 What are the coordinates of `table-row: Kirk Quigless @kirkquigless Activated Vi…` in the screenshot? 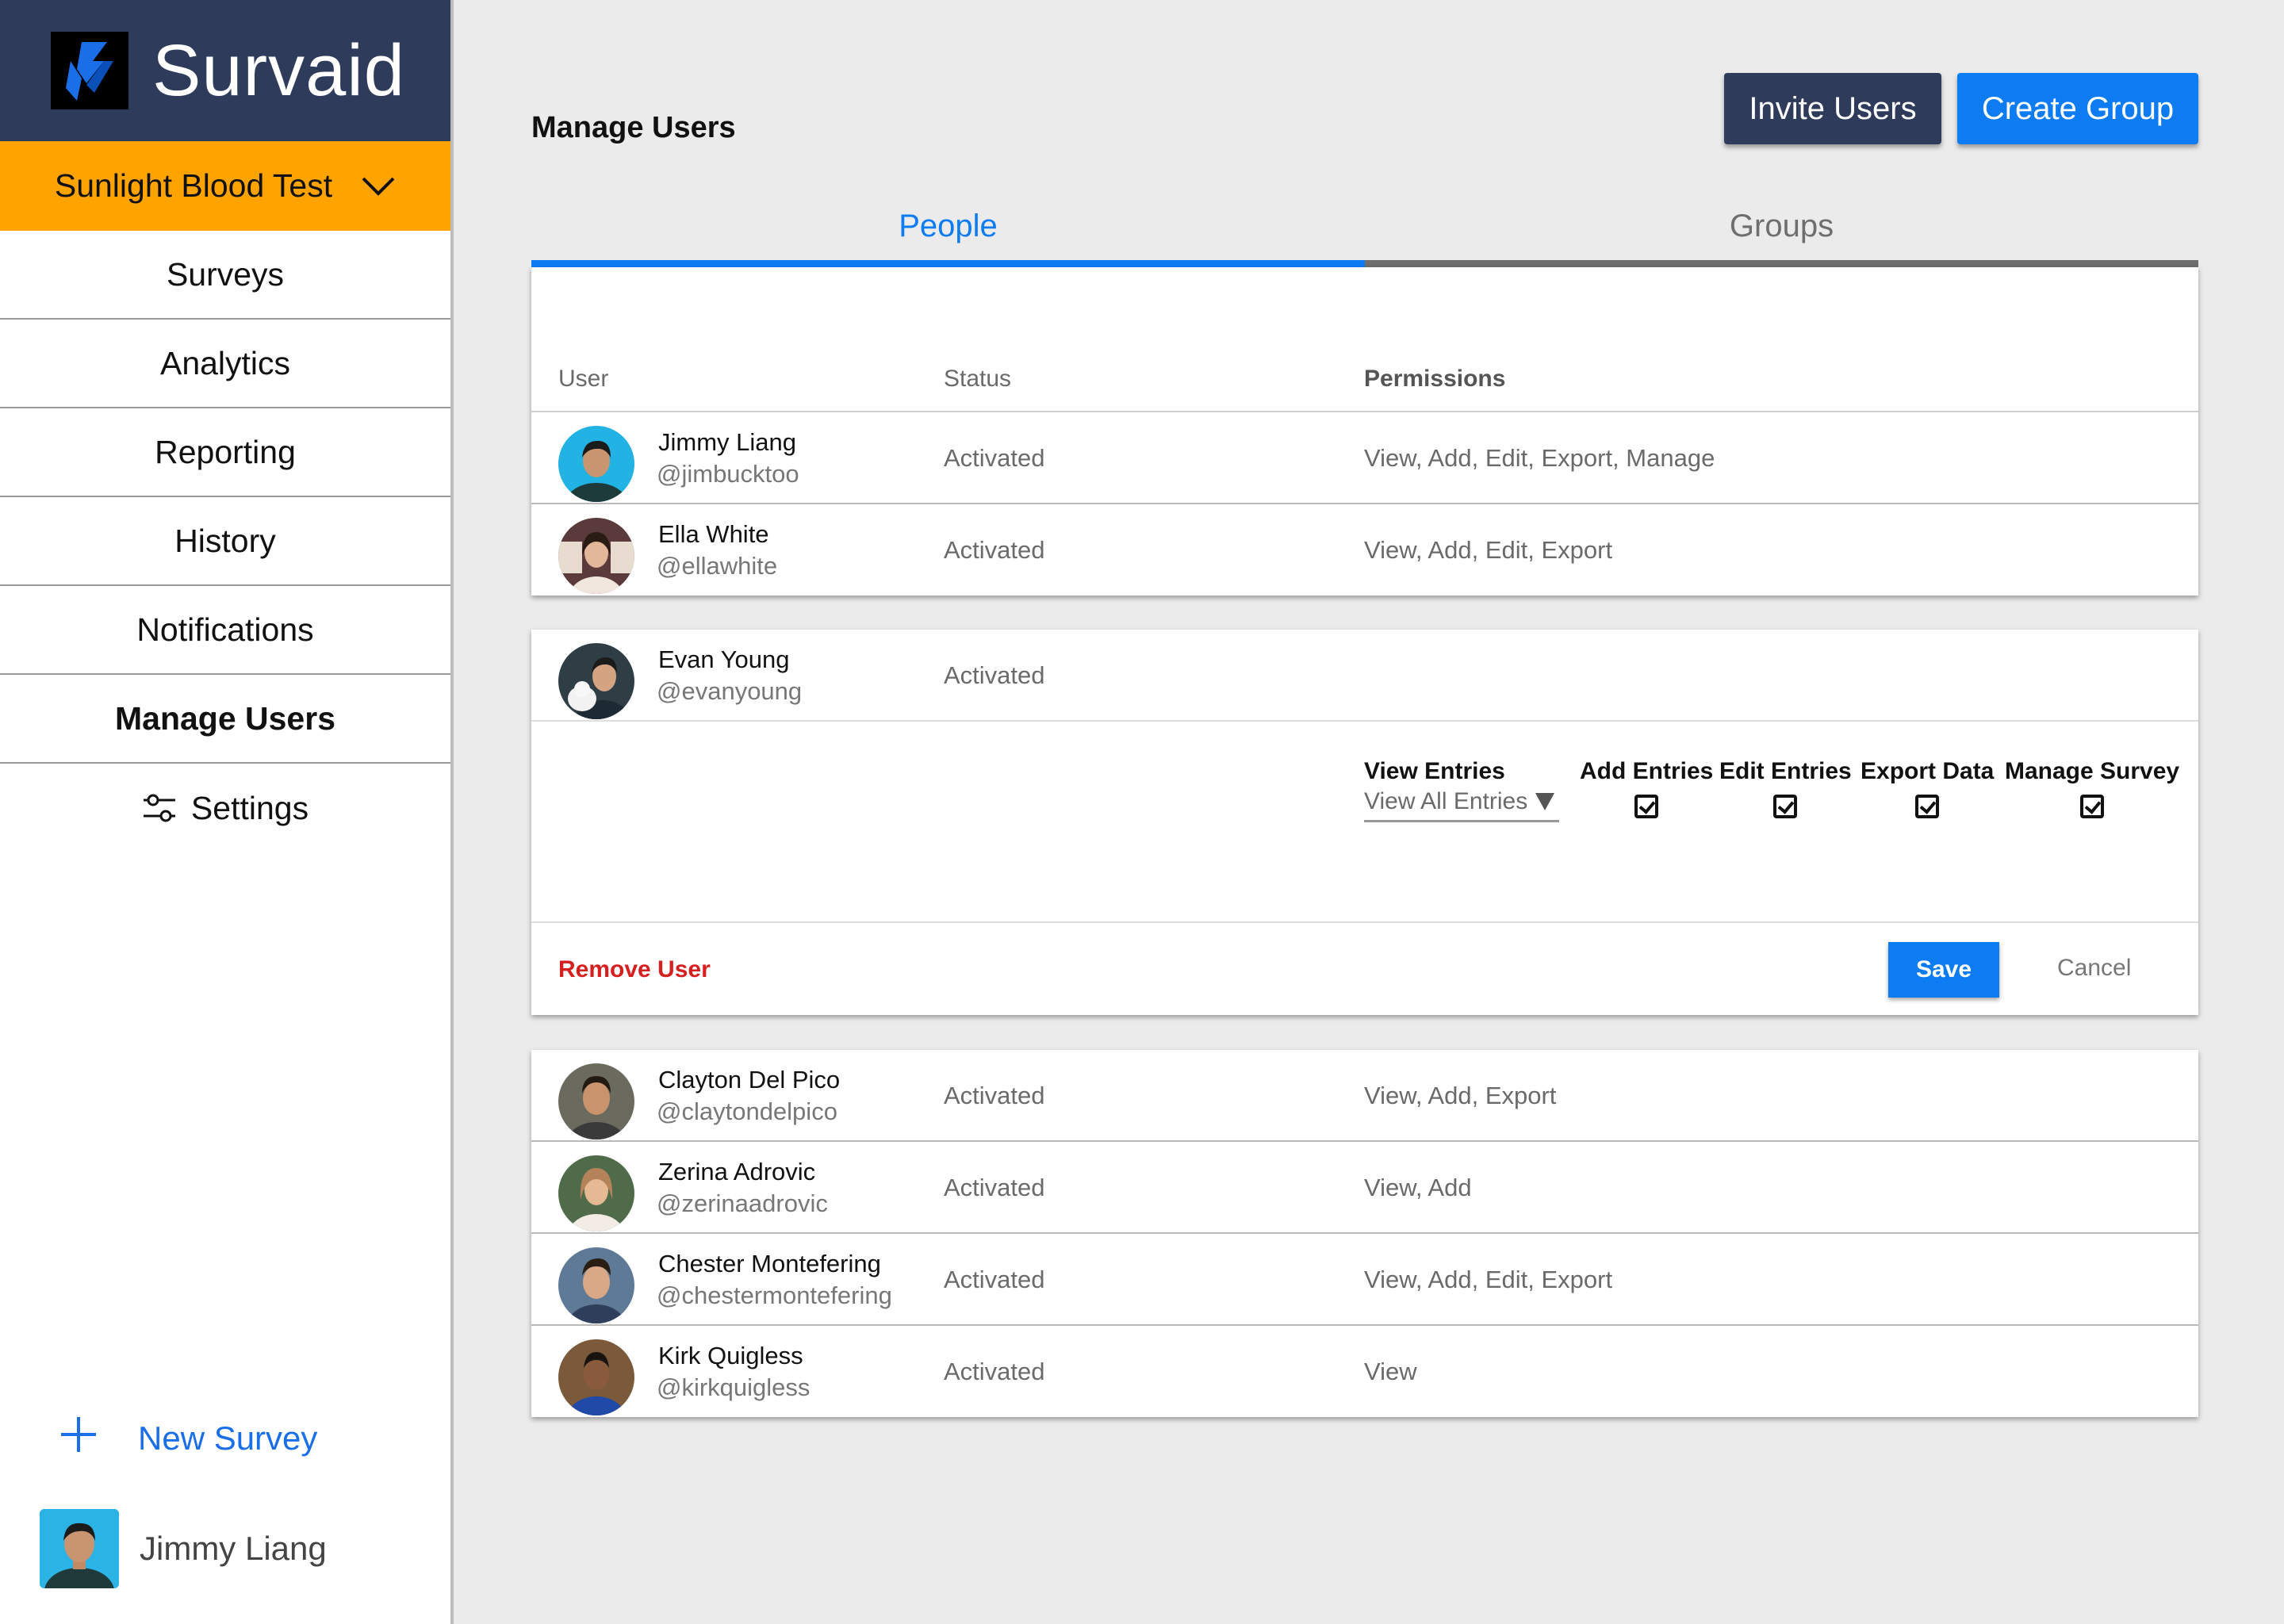 It's located at (1364, 1372).